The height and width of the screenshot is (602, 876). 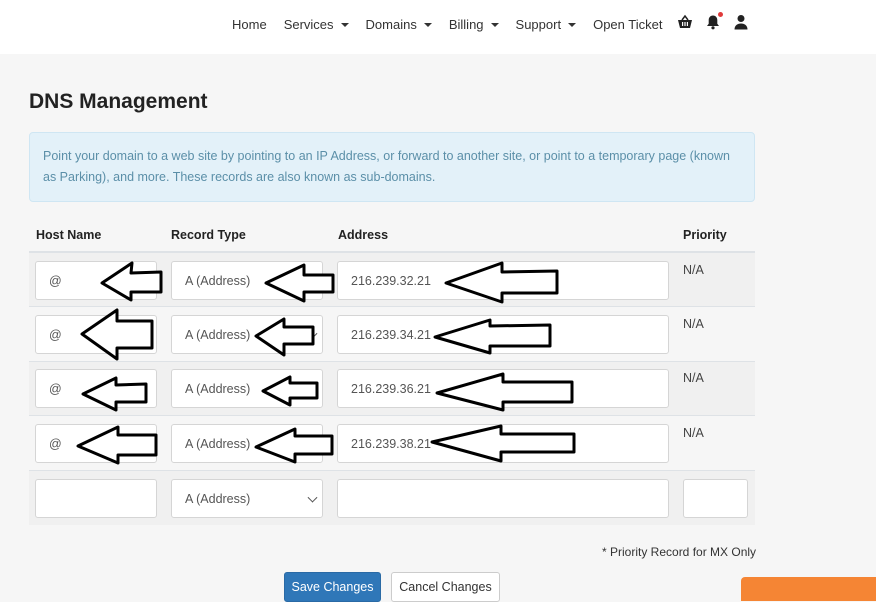 I want to click on notification-dot, so click(x=720, y=14).